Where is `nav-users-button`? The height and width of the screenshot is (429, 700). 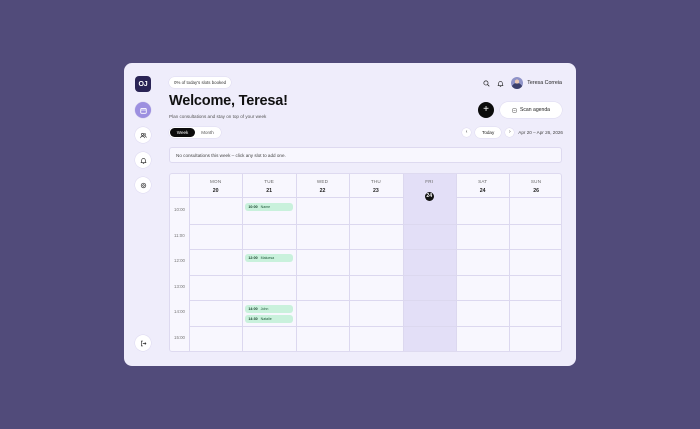
nav-users-button is located at coordinates (143, 135).